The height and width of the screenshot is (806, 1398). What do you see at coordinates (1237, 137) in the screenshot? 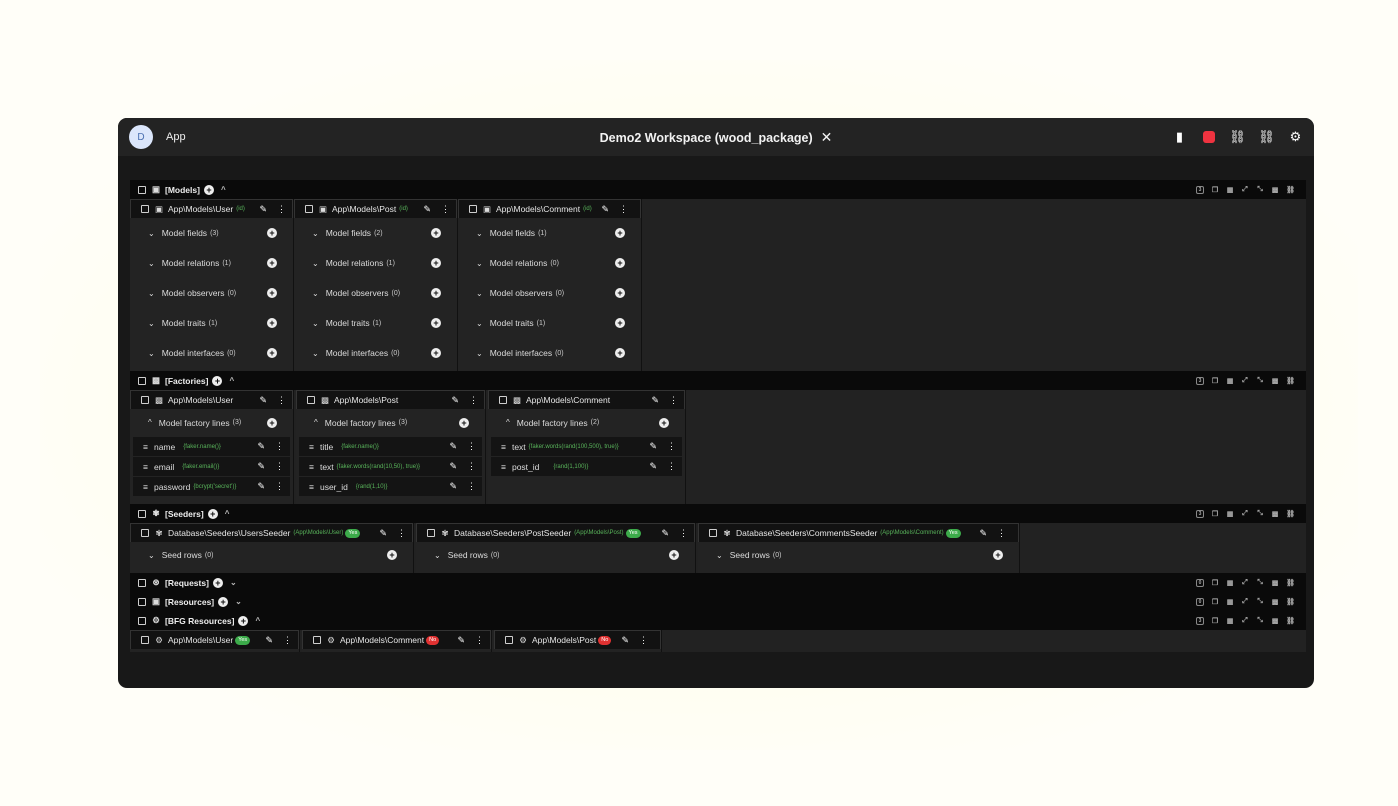
I see `database-arrow-icon: ⛓` at bounding box center [1237, 137].